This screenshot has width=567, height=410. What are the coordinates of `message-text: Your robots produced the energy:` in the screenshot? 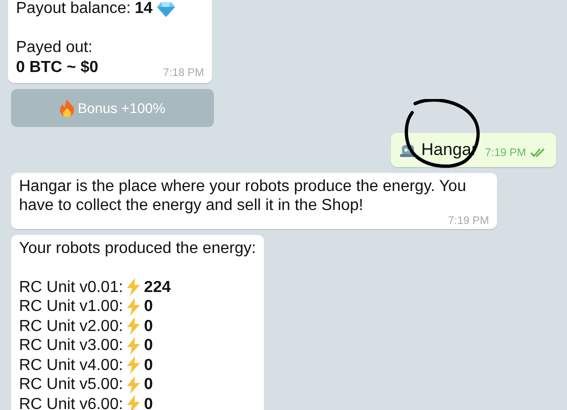 It's located at (137, 248).